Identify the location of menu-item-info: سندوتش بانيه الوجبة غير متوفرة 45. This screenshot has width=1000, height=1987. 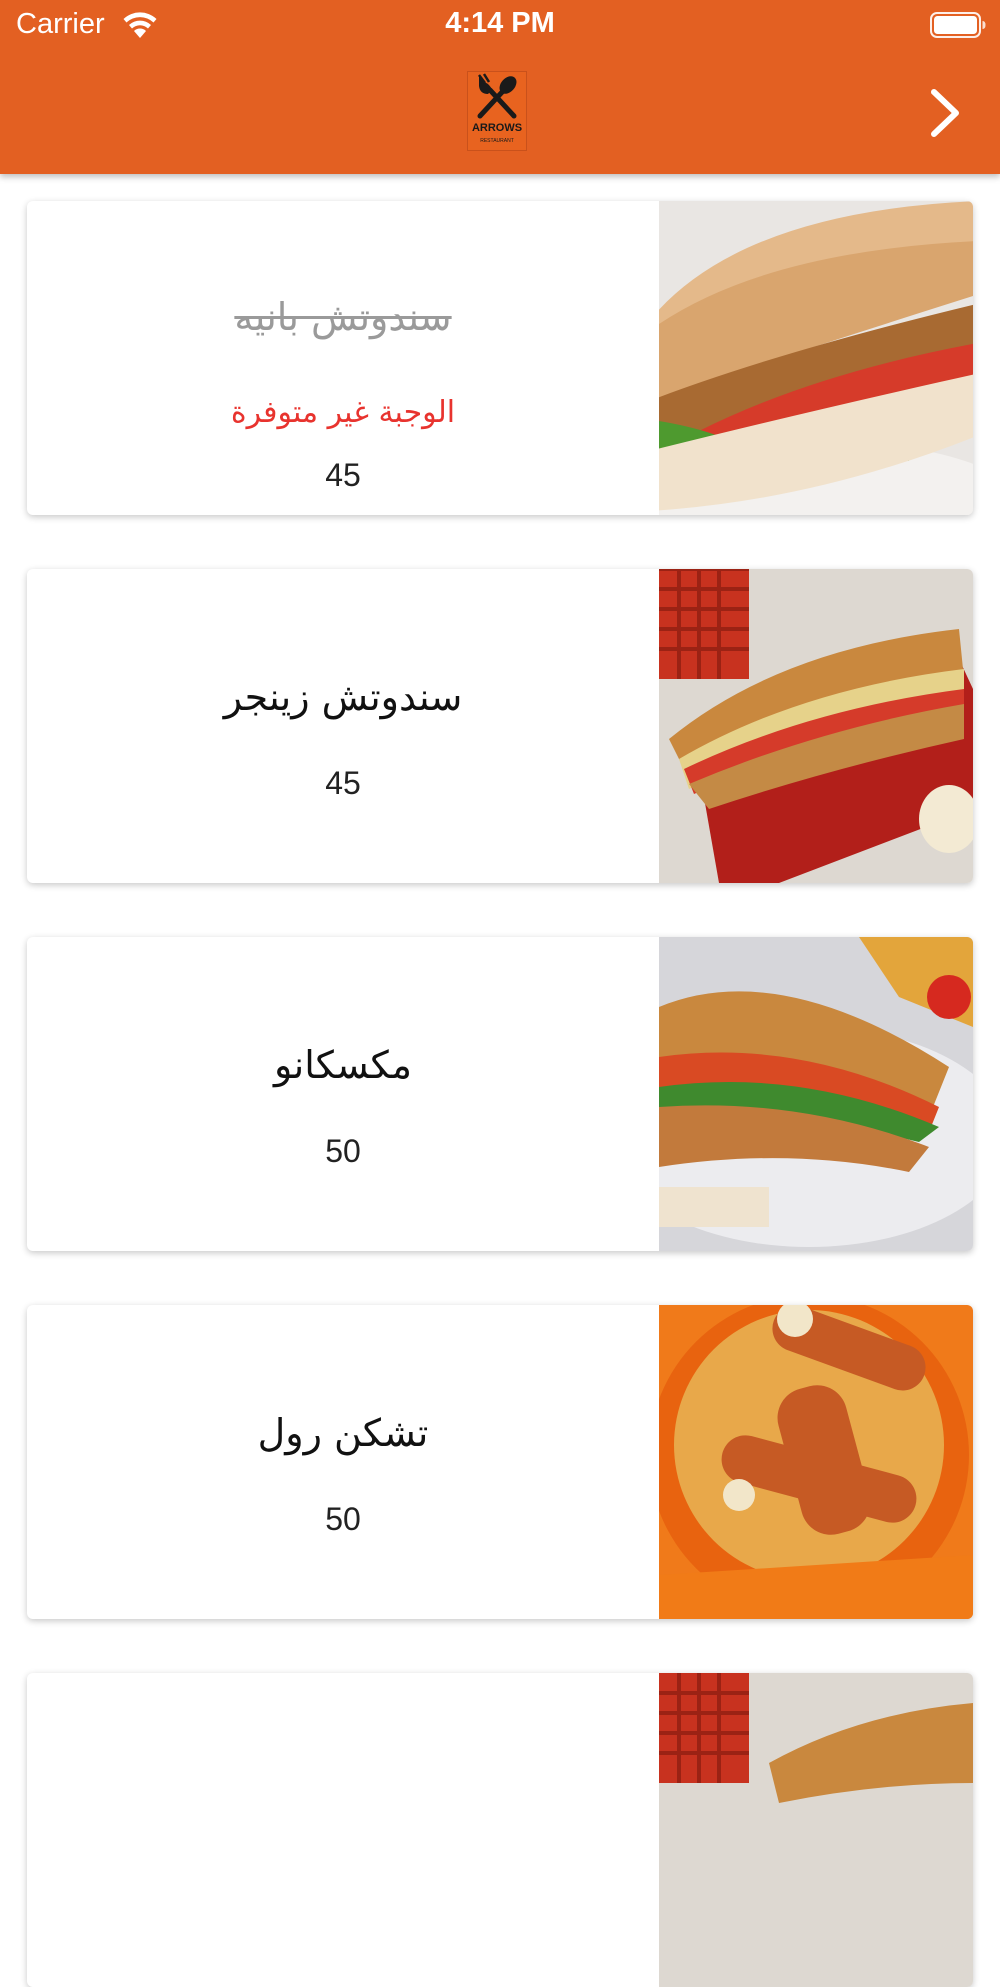
(343, 358).